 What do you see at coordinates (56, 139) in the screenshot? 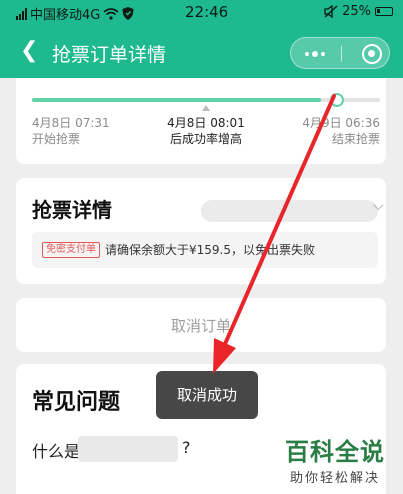
I see `start-label: 开始抢票` at bounding box center [56, 139].